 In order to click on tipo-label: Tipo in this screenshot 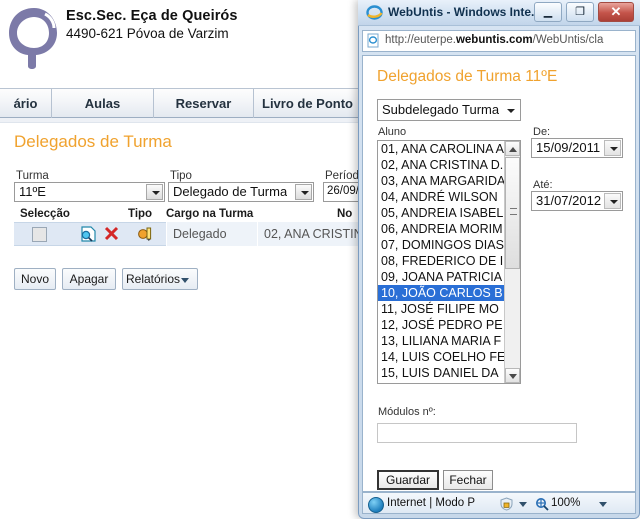, I will do `click(181, 176)`.